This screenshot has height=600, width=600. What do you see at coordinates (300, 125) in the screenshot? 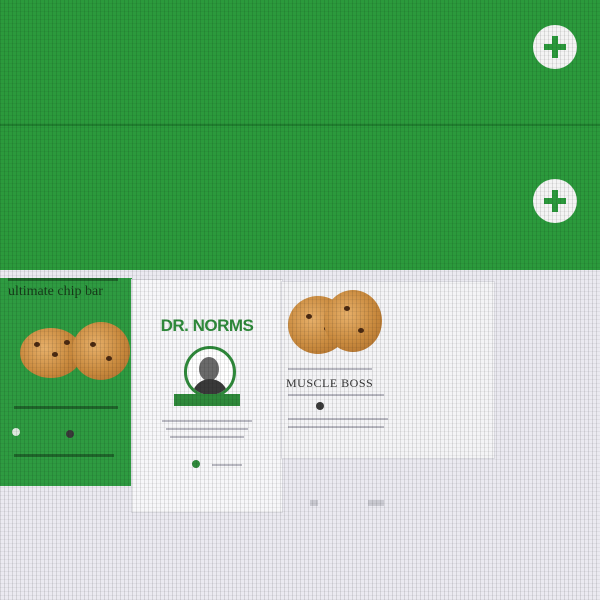
I see `row-divider` at bounding box center [300, 125].